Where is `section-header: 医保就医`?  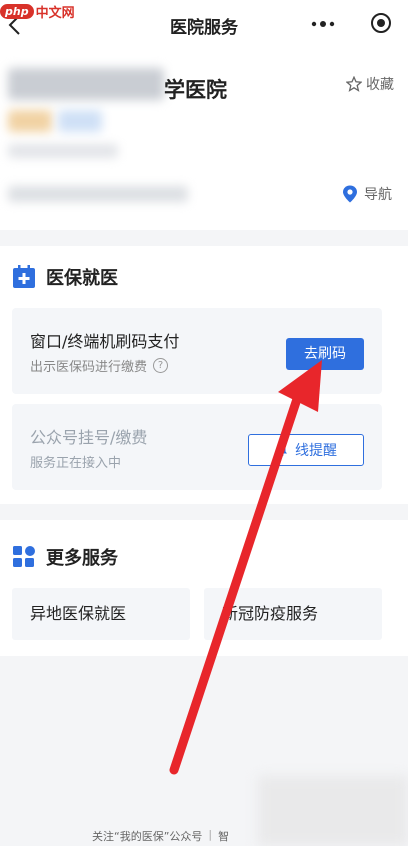
section-header: 医保就医 is located at coordinates (65, 277).